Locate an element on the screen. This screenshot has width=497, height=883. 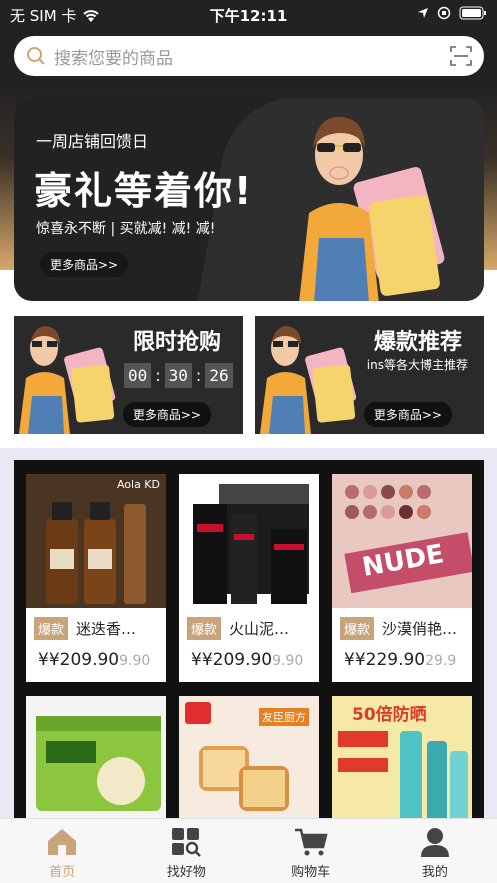
status-bar: 无 SIM 卡 下午12:11 is located at coordinates (248, 15).